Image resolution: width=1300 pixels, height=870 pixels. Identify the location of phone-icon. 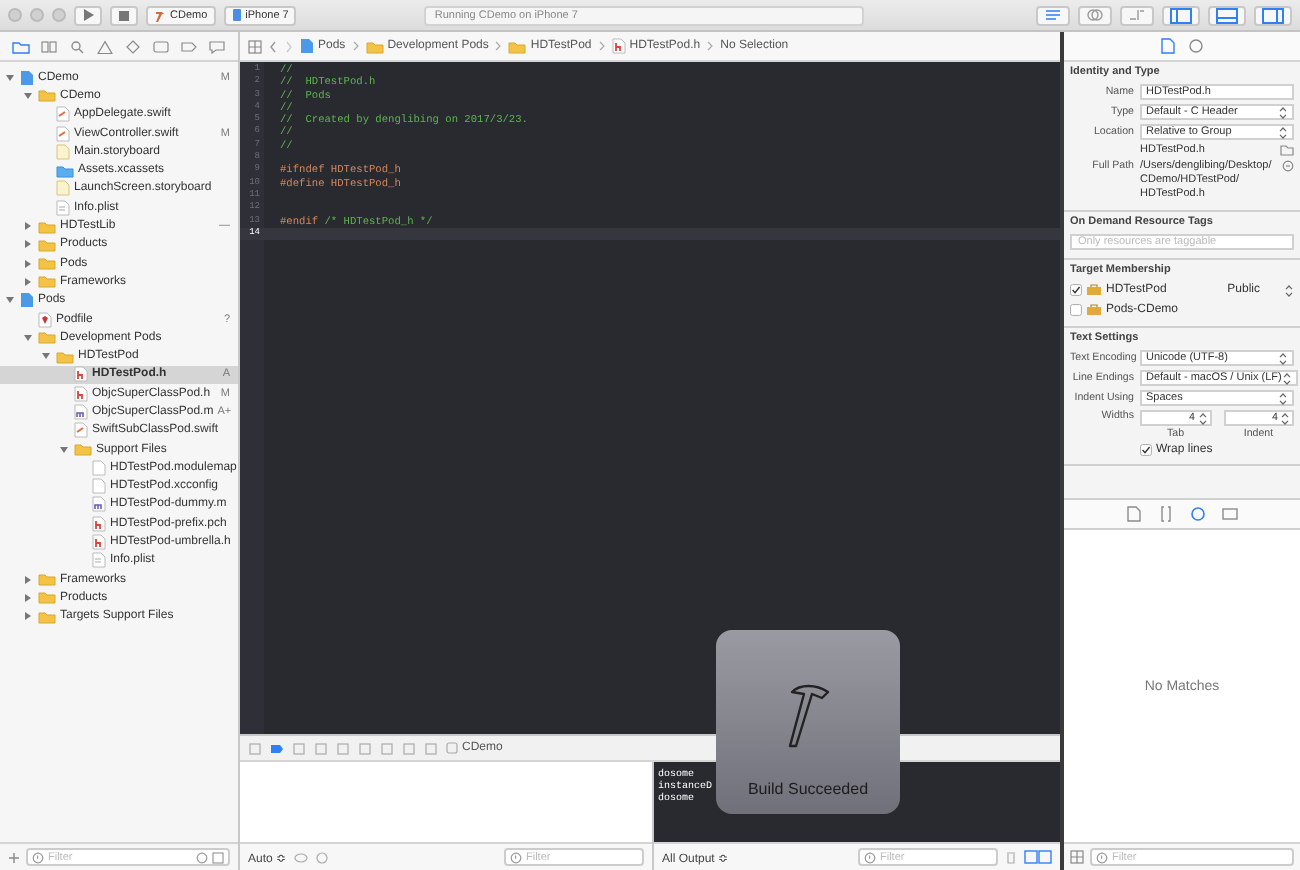
(236, 15).